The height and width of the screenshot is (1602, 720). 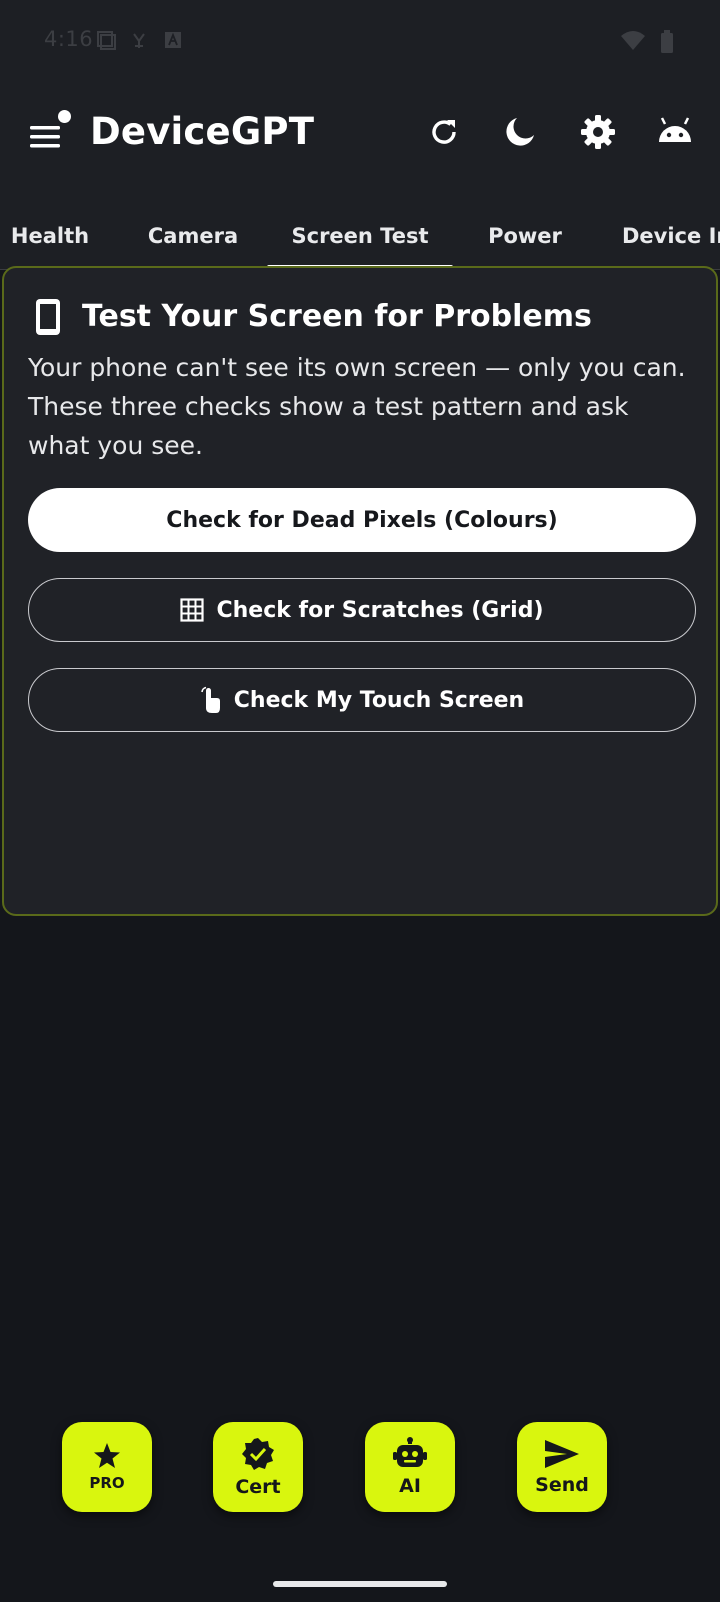 I want to click on tab-label: Power, so click(x=525, y=236).